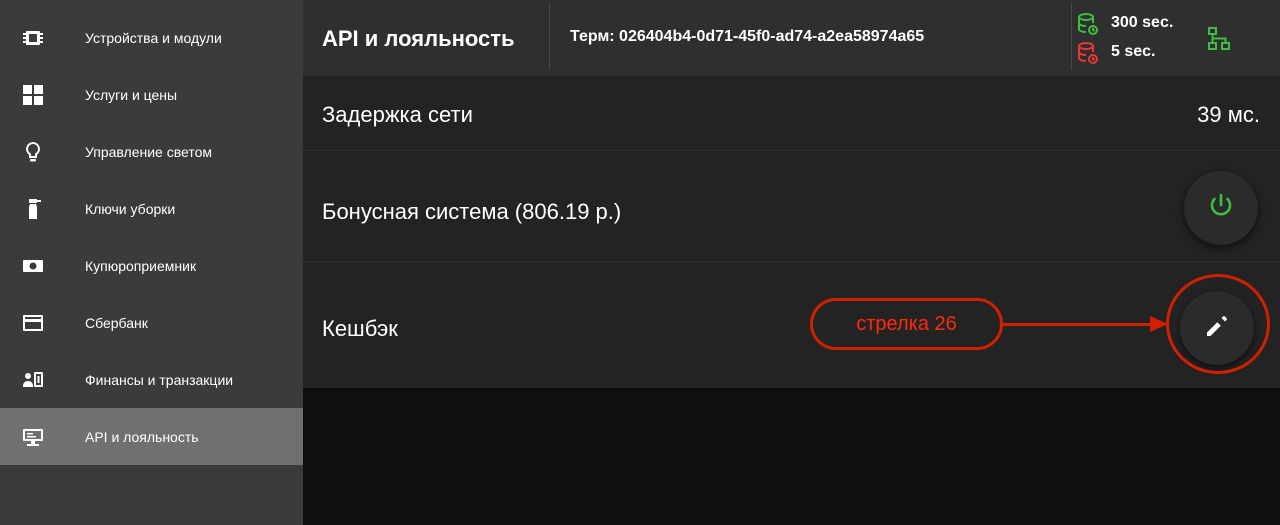 This screenshot has height=525, width=1280. Describe the element at coordinates (1228, 114) in the screenshot. I see `row-value: 39 мс.` at that location.